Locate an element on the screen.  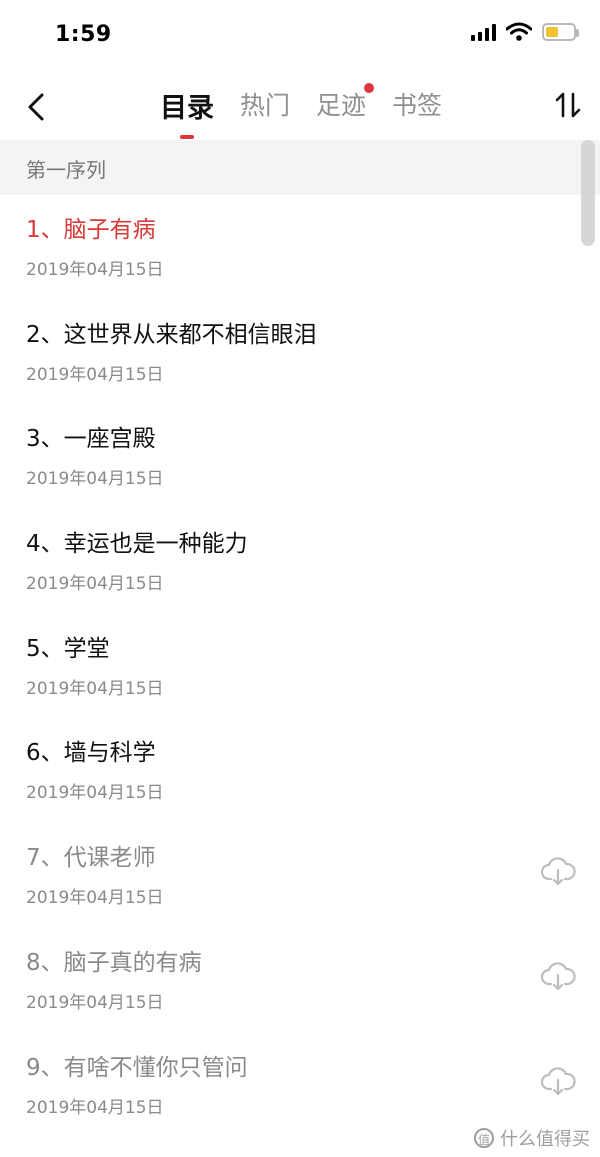
chapter-item: 5、学堂 2019年04月15日 is located at coordinates (300, 666).